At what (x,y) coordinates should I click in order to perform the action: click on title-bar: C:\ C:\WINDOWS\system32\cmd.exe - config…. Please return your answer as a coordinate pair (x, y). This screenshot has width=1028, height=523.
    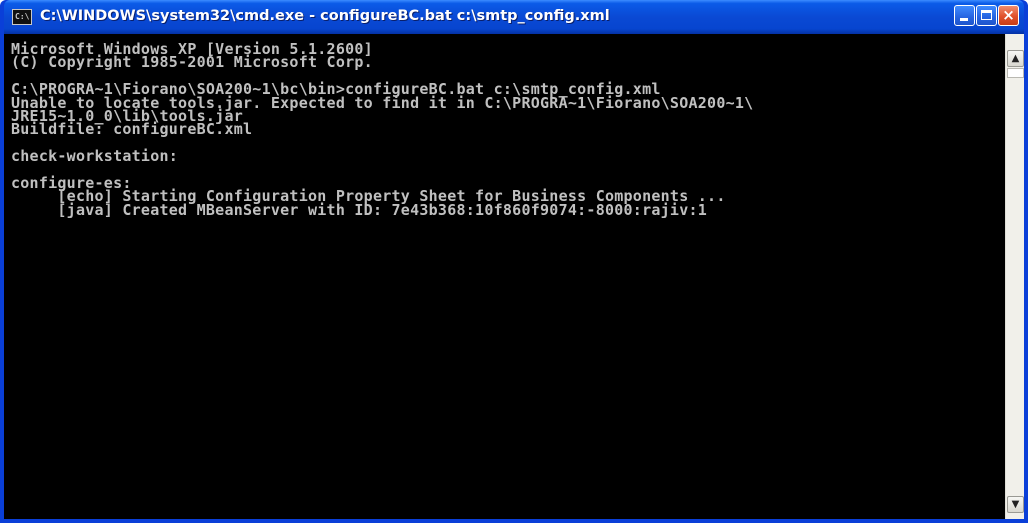
    Looking at the image, I should click on (514, 17).